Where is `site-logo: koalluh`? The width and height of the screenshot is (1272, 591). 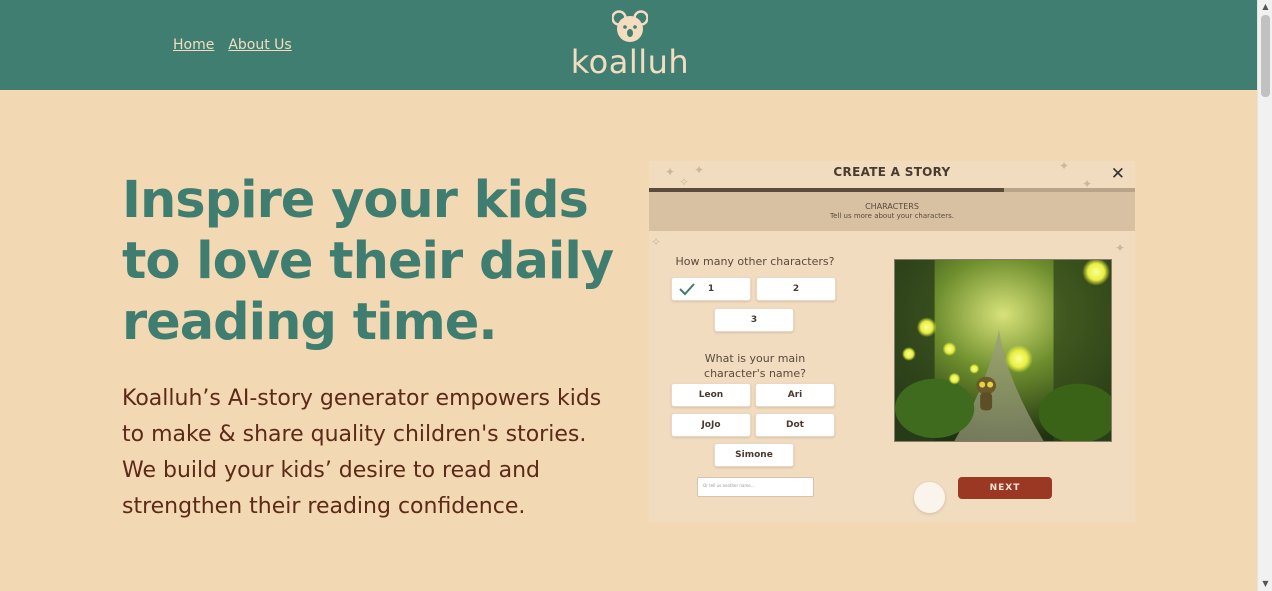
site-logo: koalluh is located at coordinates (630, 46).